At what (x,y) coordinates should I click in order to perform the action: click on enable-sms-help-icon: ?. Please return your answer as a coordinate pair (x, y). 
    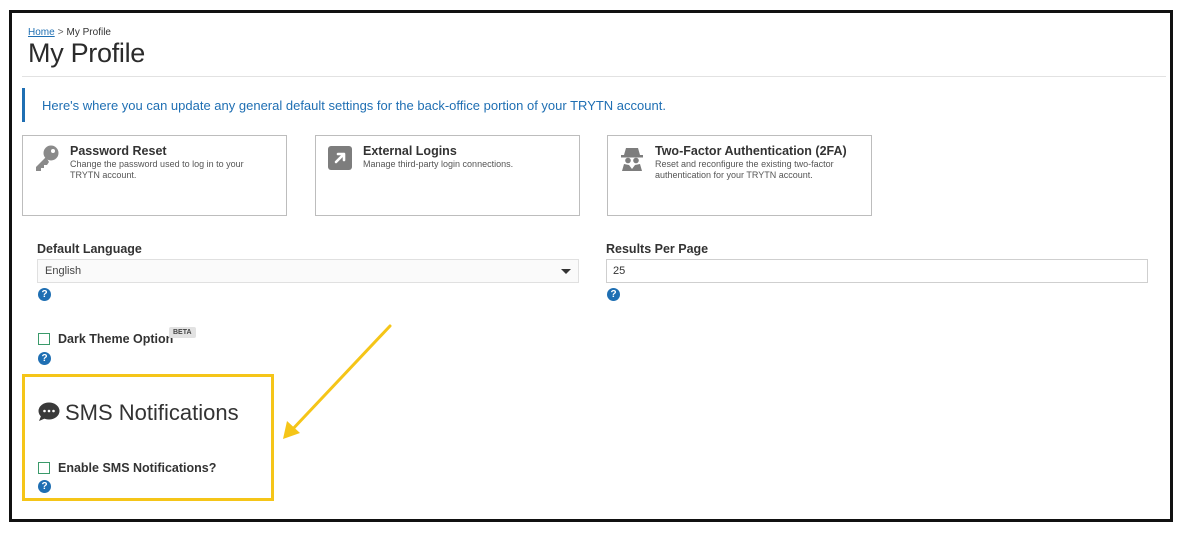
    Looking at the image, I should click on (44, 486).